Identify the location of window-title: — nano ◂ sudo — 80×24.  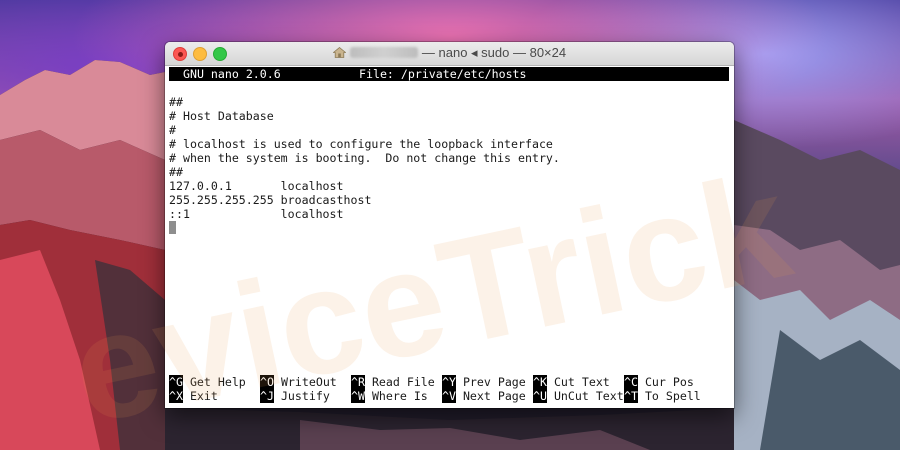
(449, 53).